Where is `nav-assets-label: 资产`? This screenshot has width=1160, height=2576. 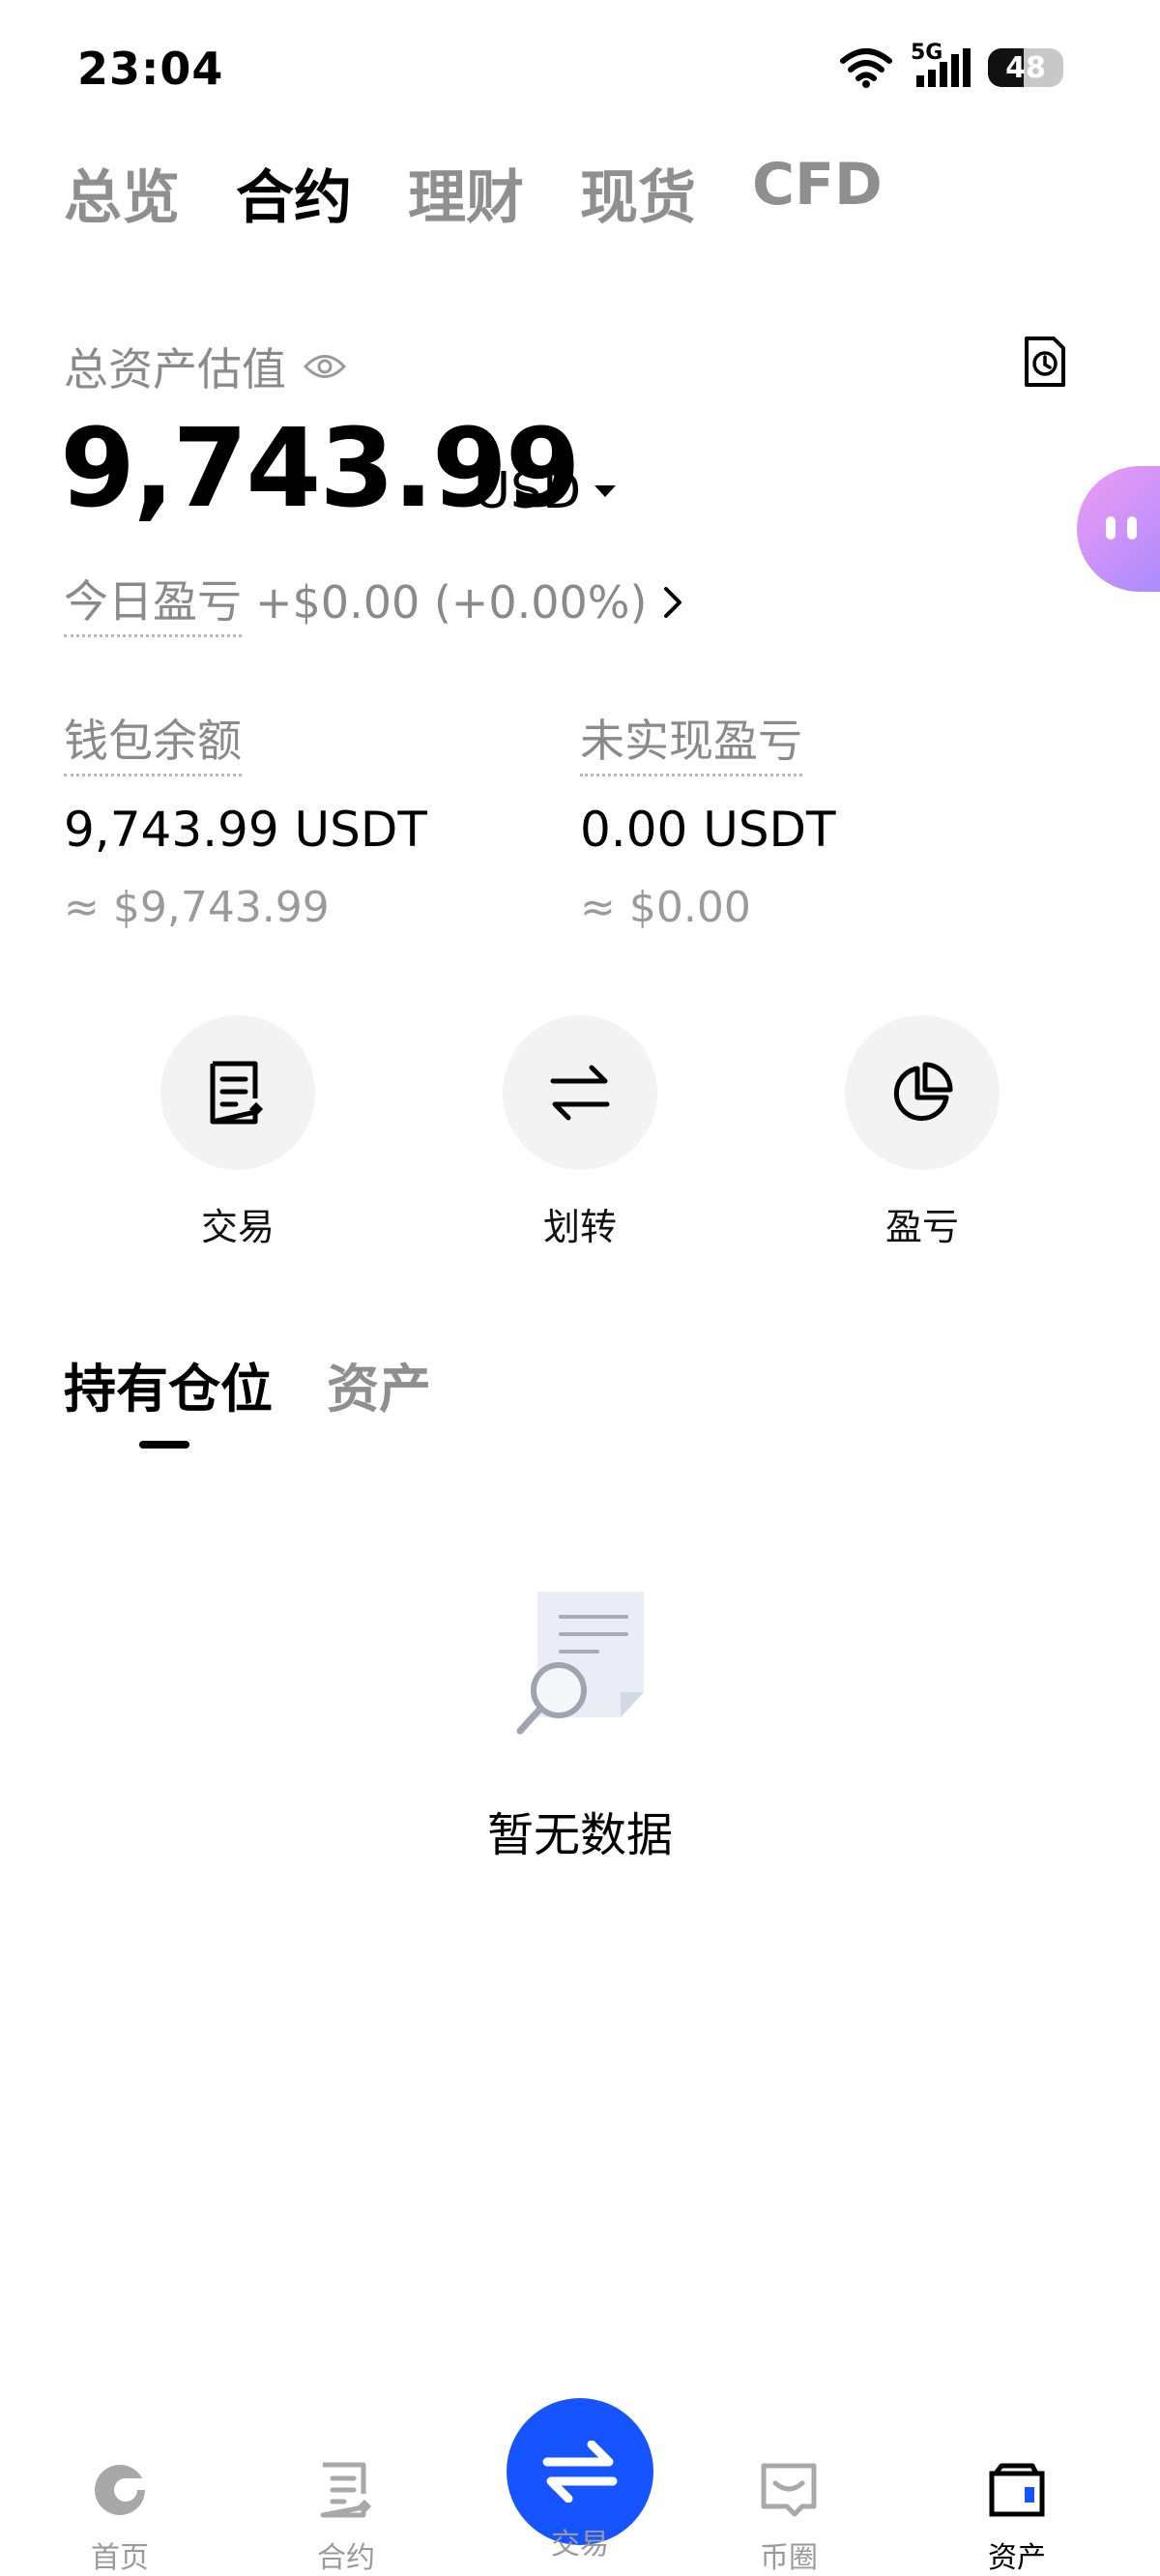
nav-assets-label: 资产 is located at coordinates (1017, 2558).